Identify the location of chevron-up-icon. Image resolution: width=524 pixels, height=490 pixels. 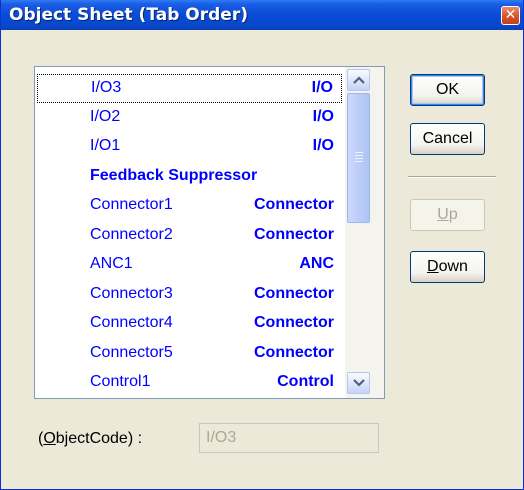
(359, 80).